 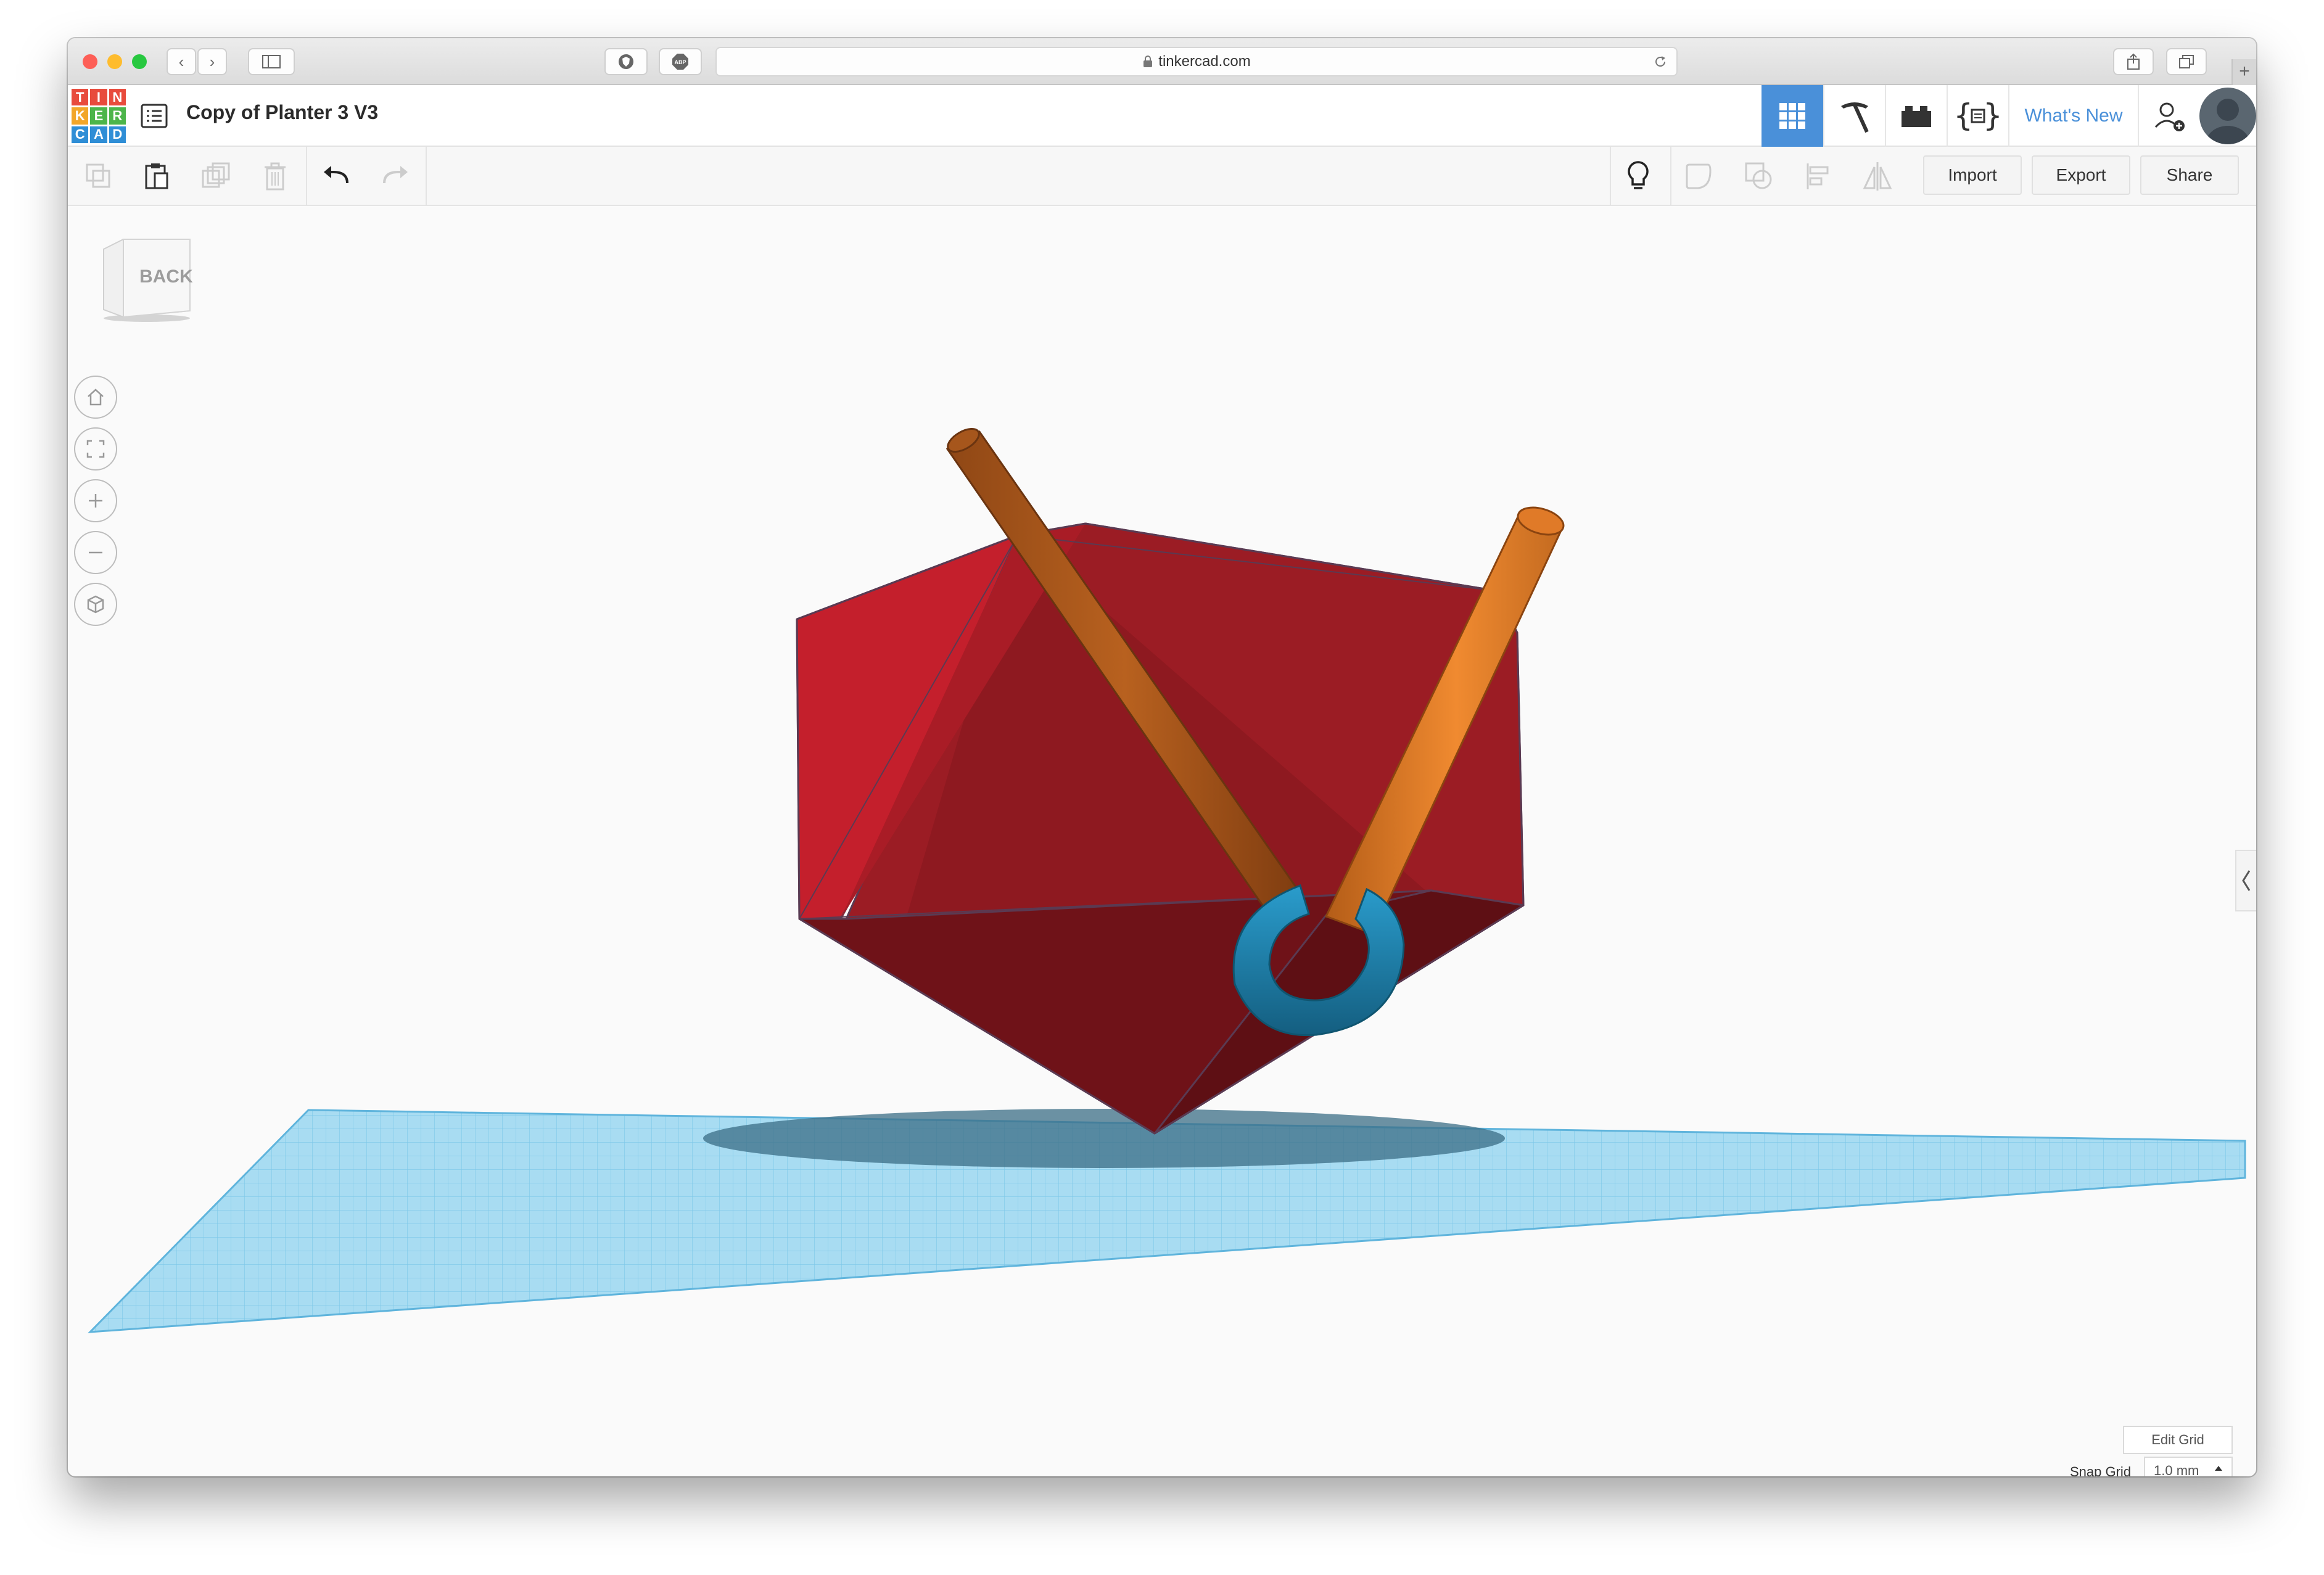 I want to click on mirror-button, so click(x=1877, y=176).